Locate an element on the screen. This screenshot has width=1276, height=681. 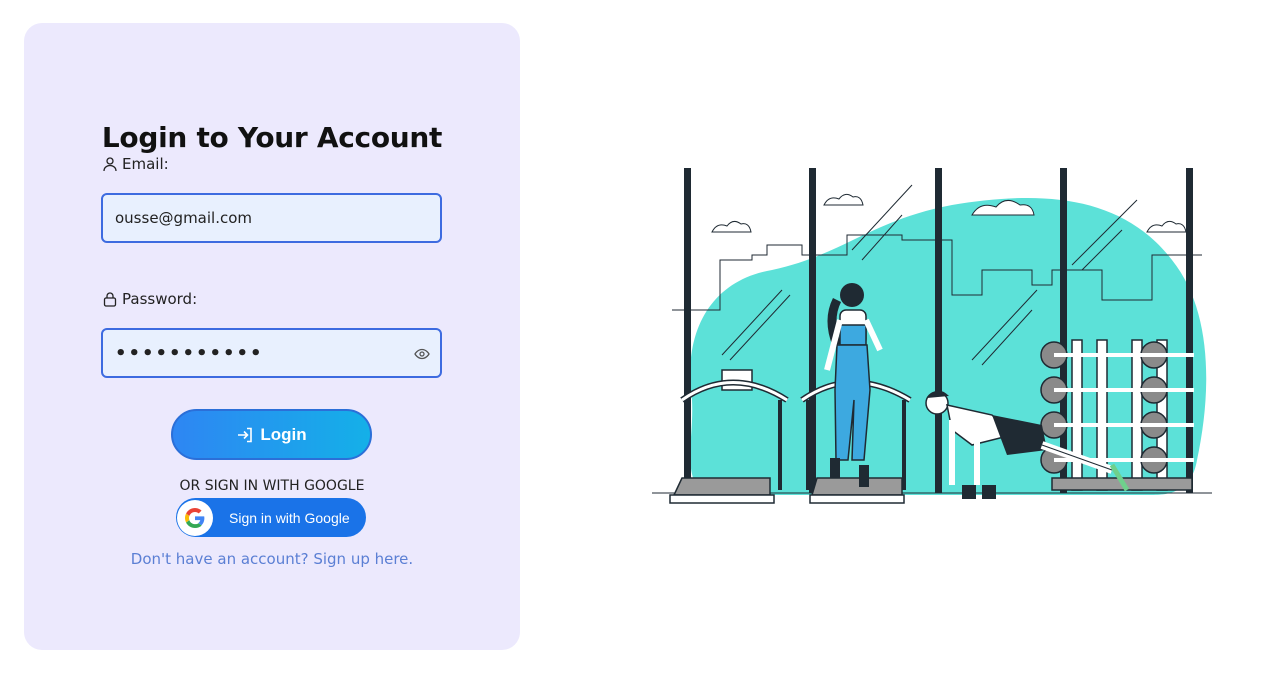
google-logo-icon is located at coordinates (195, 517).